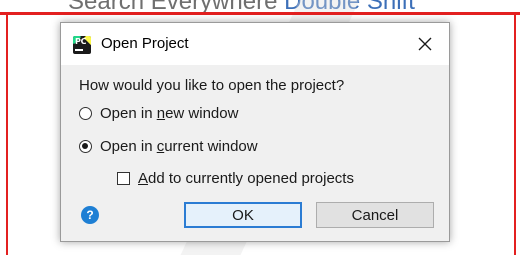 The height and width of the screenshot is (255, 520). Describe the element at coordinates (145, 43) in the screenshot. I see `dialog-title: Open Project` at that location.